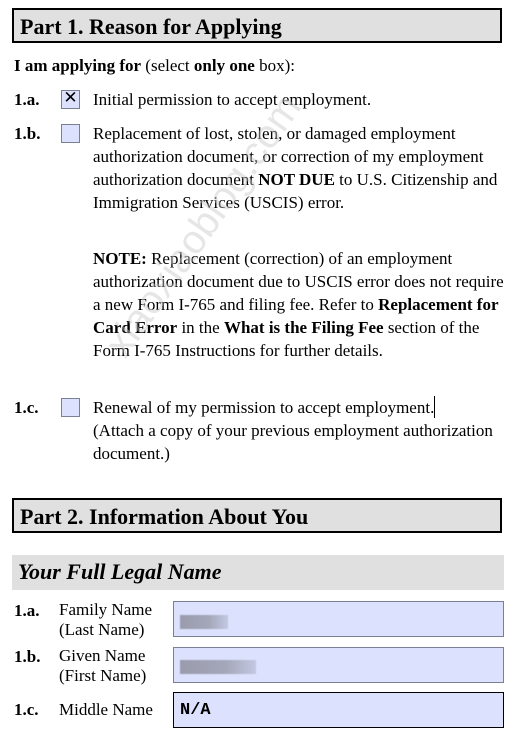 This screenshot has height=733, width=524. Describe the element at coordinates (26, 407) in the screenshot. I see `option-1c-number: 1.c.` at that location.